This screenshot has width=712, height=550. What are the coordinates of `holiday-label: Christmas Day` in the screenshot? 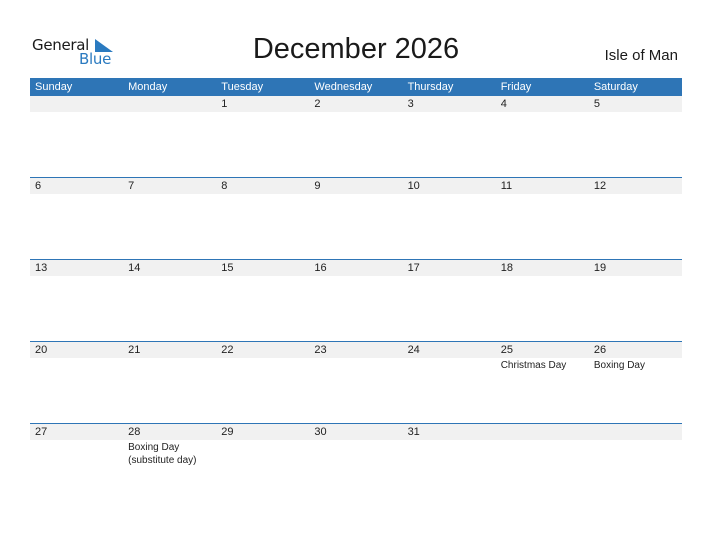 It's located at (533, 365).